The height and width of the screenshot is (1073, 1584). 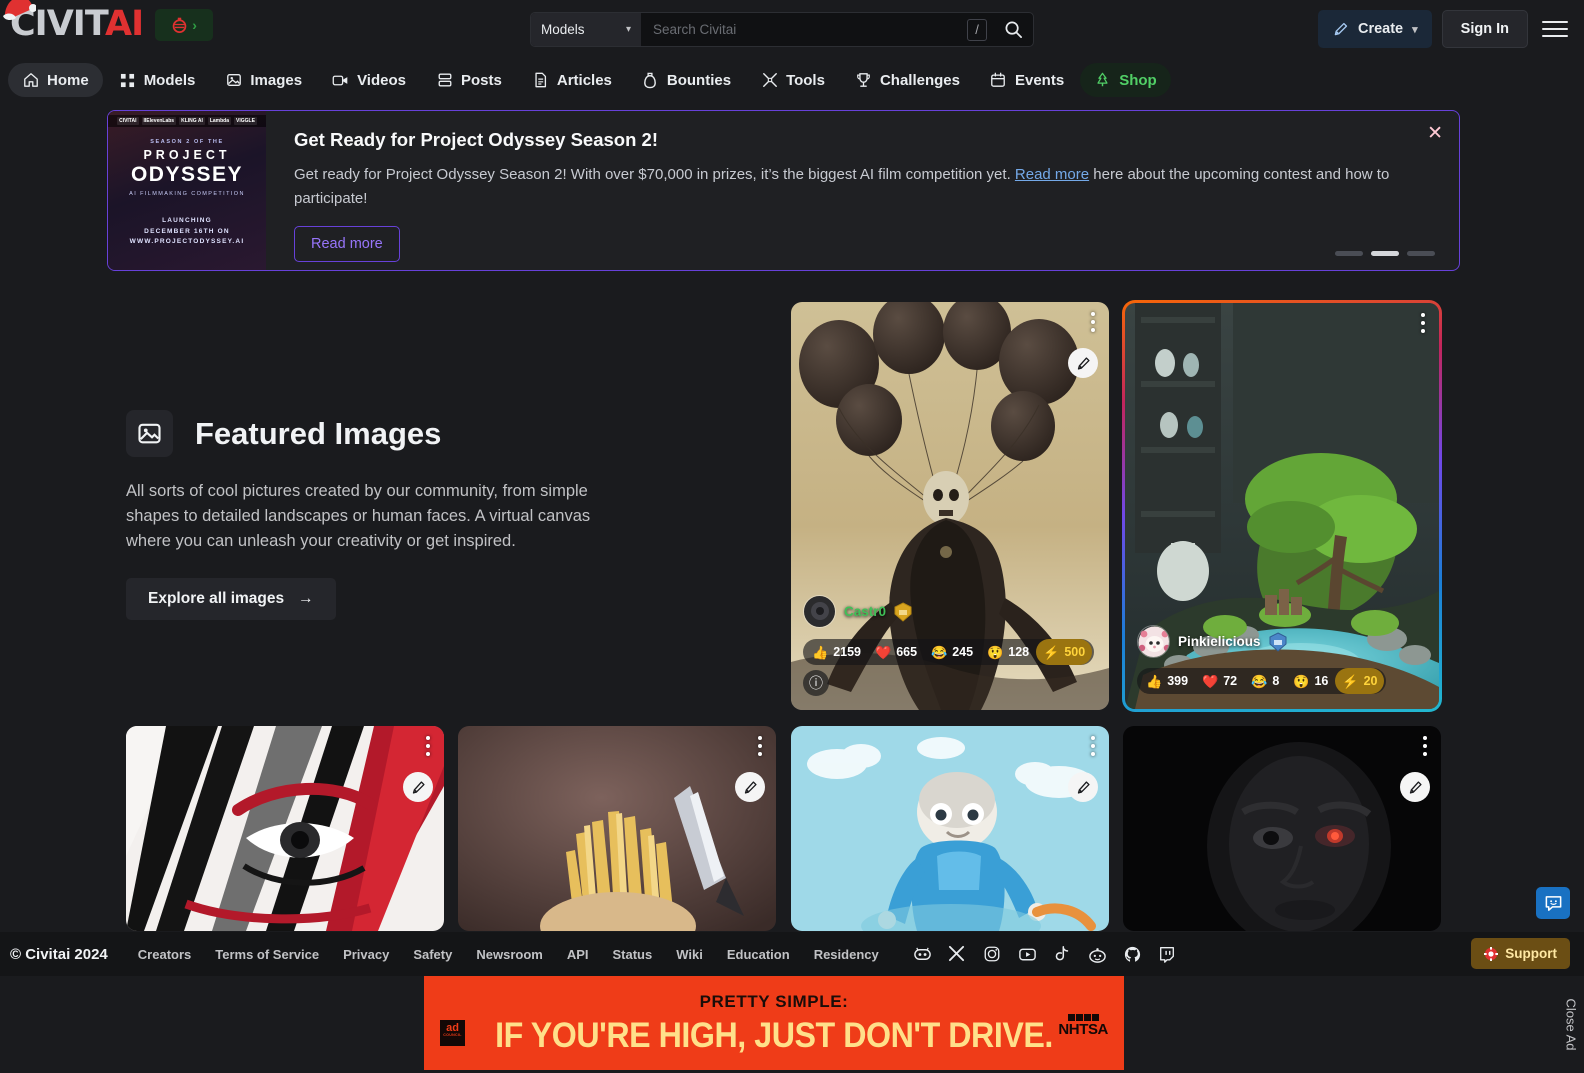 What do you see at coordinates (1219, 641) in the screenshot?
I see `card-username: Pinkielicious` at bounding box center [1219, 641].